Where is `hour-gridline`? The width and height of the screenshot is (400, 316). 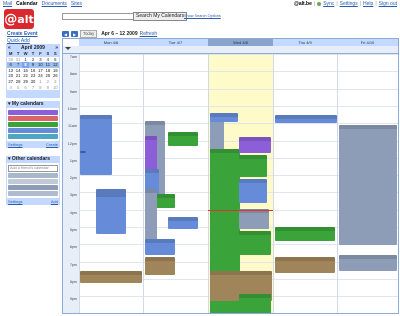
hour-gridline is located at coordinates (238, 106).